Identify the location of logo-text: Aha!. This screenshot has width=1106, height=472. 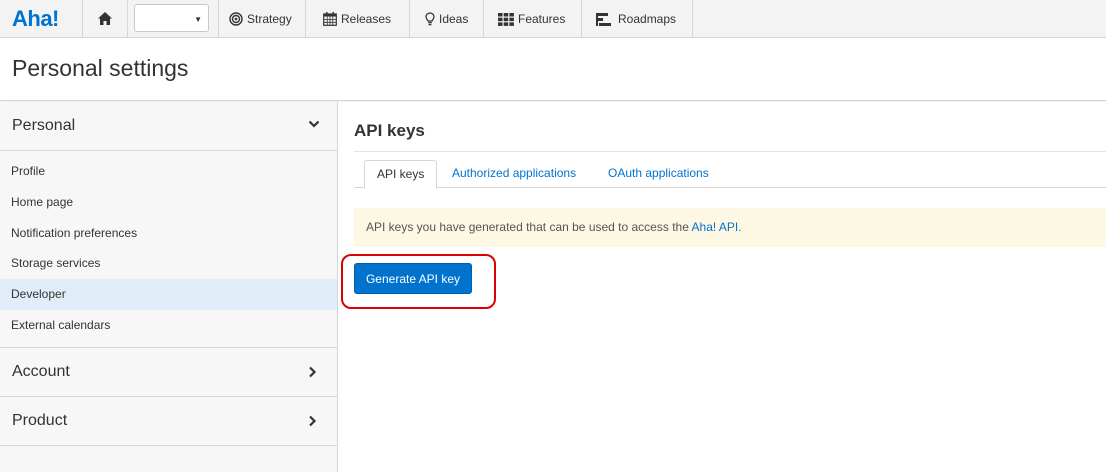
(35, 18).